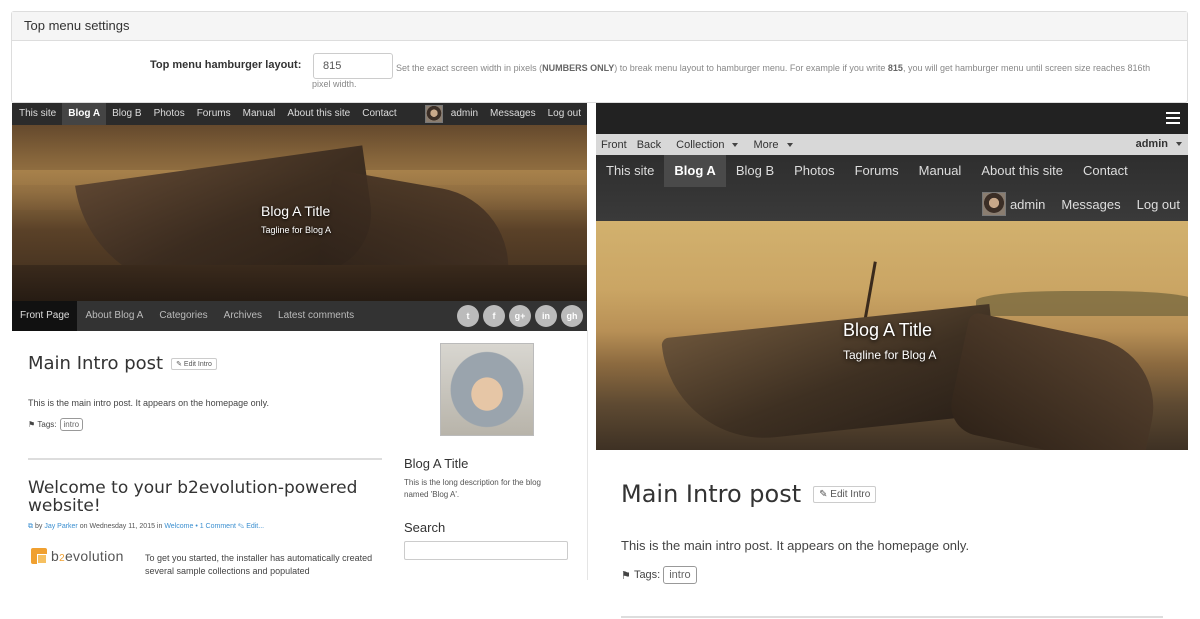 This screenshot has height=619, width=1200. Describe the element at coordinates (468, 316) in the screenshot. I see `twitter-icon: t` at that location.